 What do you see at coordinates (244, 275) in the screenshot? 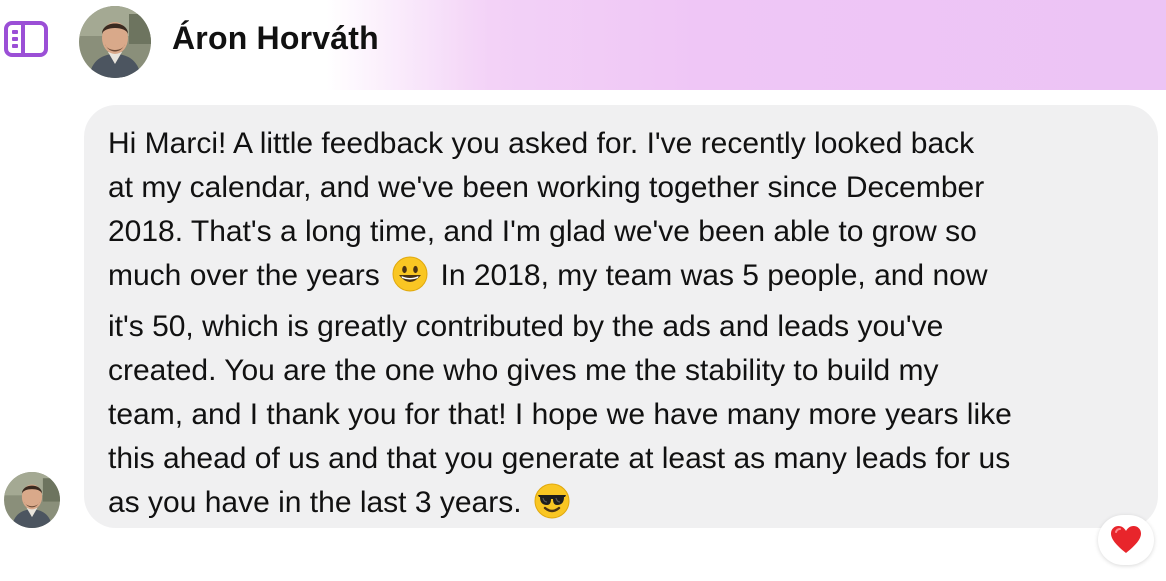
I see `message-text-segment: much over the years` at bounding box center [244, 275].